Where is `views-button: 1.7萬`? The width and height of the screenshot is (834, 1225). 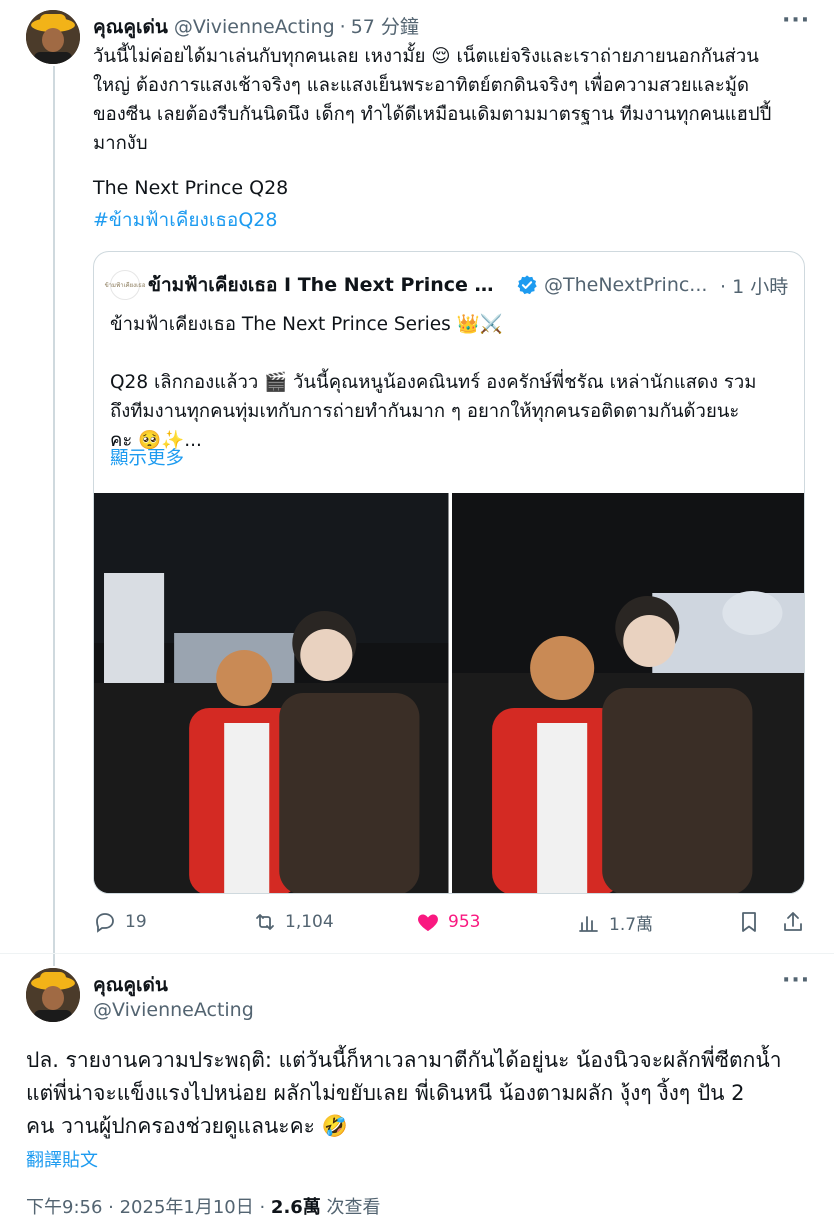 views-button: 1.7萬 is located at coordinates (615, 922).